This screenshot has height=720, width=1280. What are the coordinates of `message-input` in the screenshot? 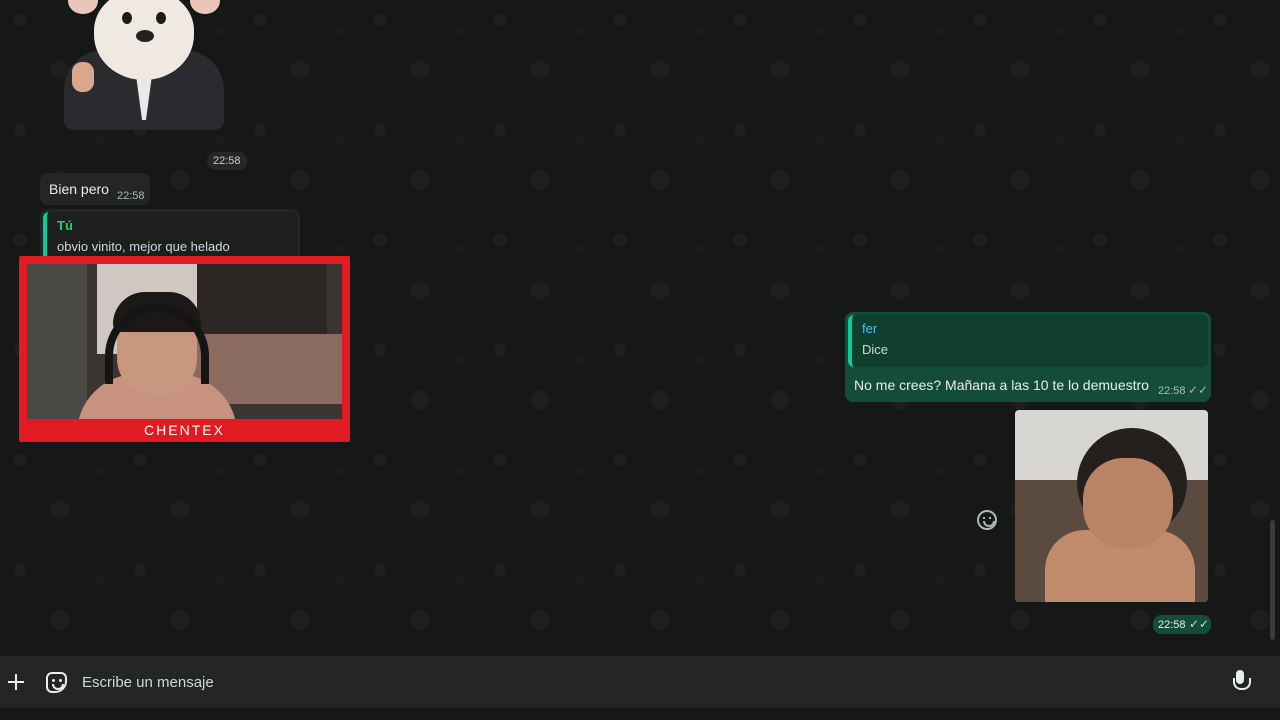 It's located at (642, 682).